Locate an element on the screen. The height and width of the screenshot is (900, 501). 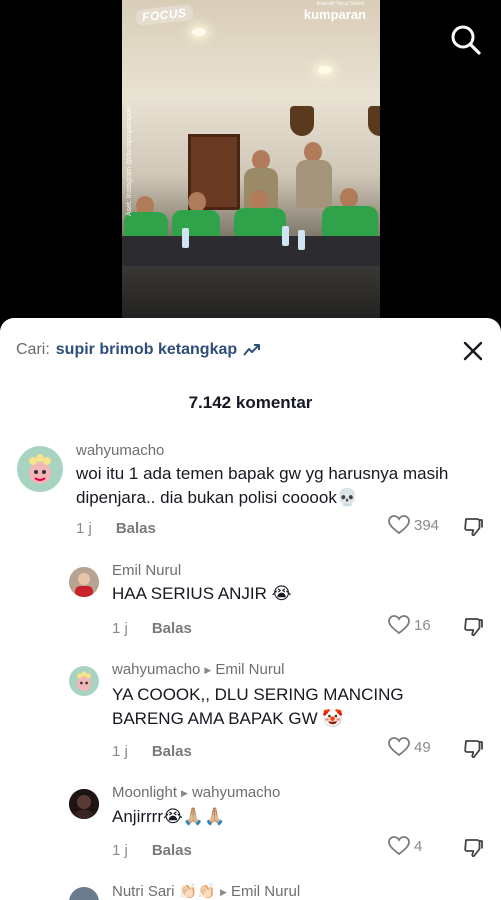
like-button: 49 is located at coordinates (409, 747).